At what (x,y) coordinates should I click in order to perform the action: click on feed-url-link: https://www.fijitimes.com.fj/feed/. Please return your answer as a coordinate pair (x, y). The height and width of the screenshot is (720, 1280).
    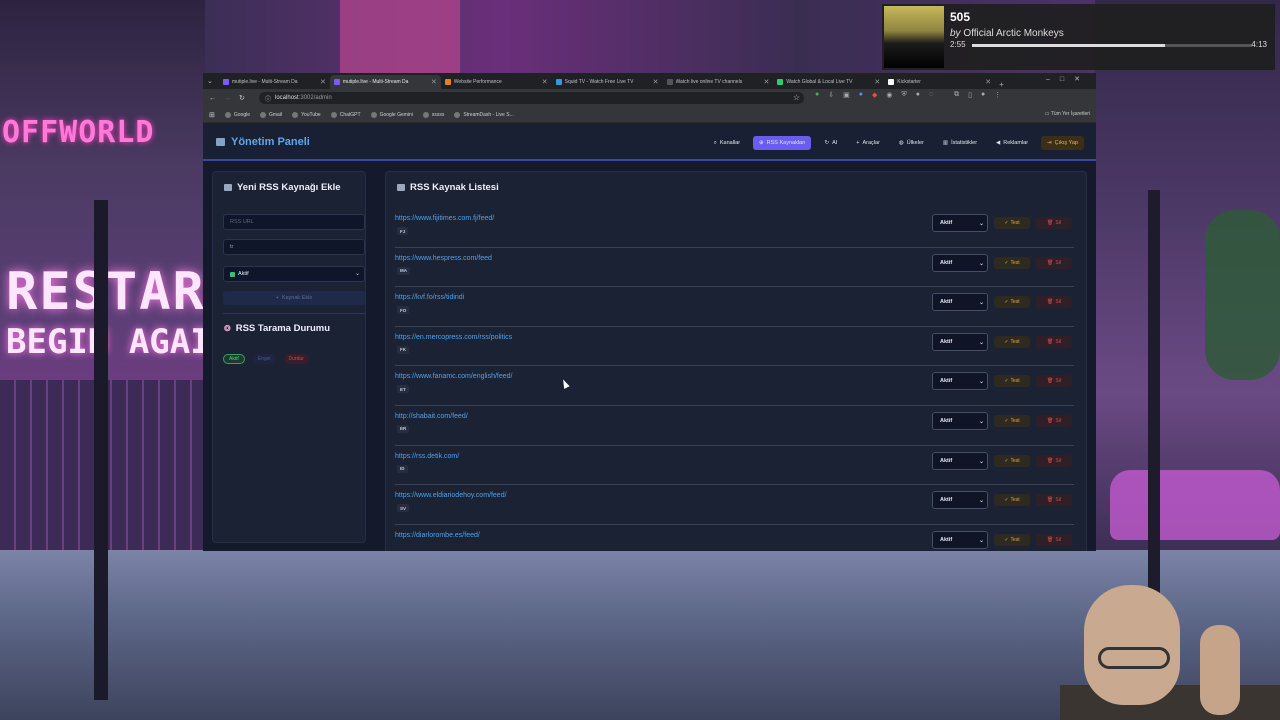
    Looking at the image, I should click on (444, 218).